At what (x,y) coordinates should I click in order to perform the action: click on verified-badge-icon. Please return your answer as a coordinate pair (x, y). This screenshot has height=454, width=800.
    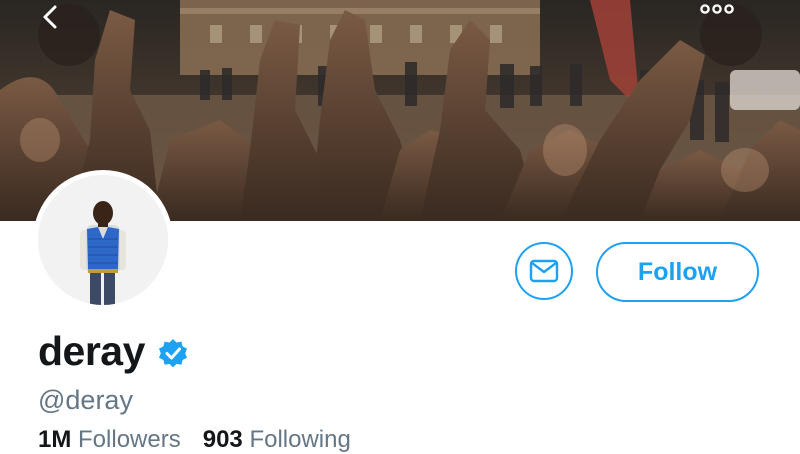
    Looking at the image, I should click on (172, 352).